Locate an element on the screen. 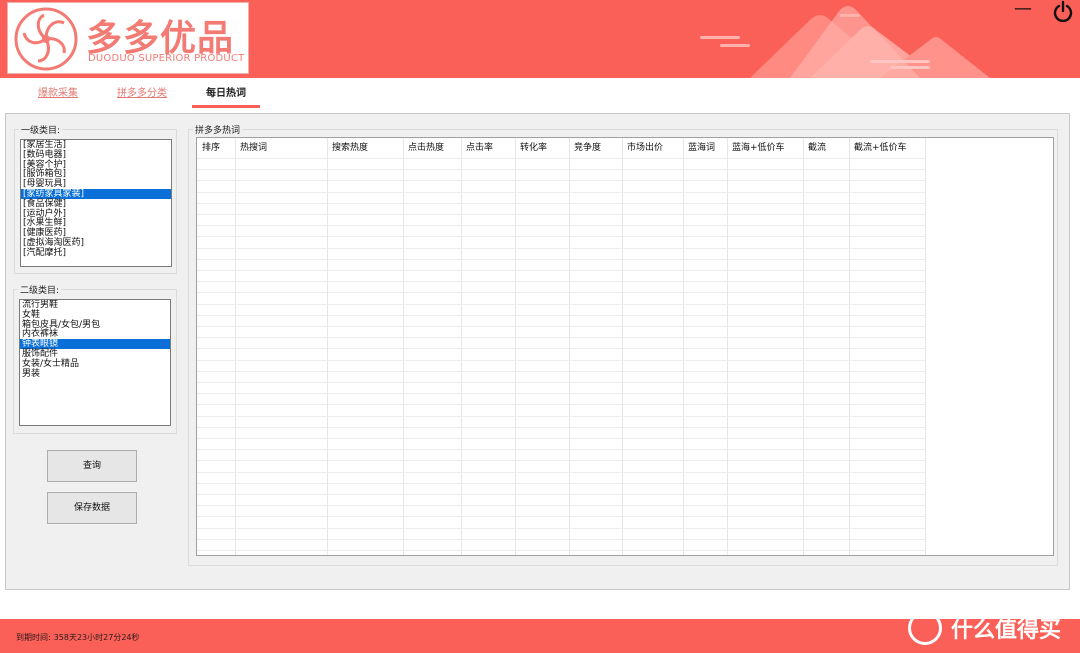 This screenshot has height=653, width=1080. expire-info: 到期时间: 358天23小时27分24秒 is located at coordinates (78, 637).